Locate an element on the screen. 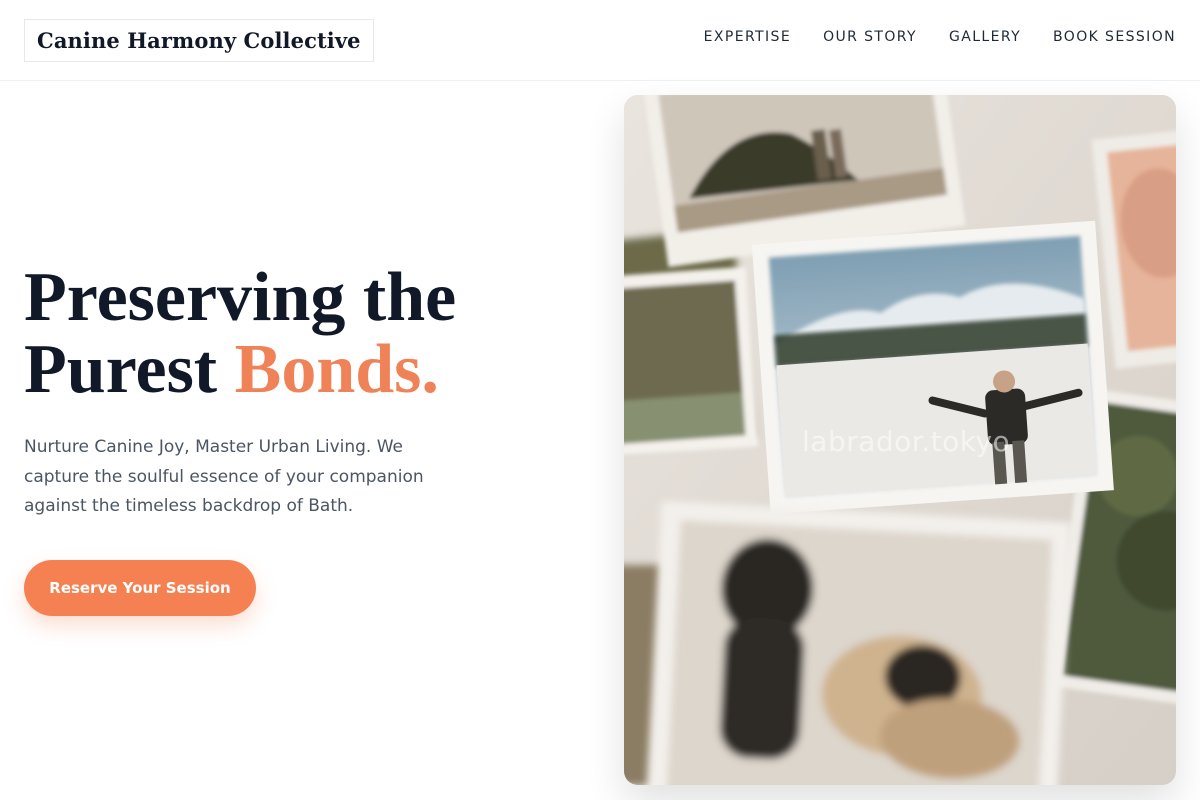  nav-link-gallery: GALLERY is located at coordinates (985, 37).